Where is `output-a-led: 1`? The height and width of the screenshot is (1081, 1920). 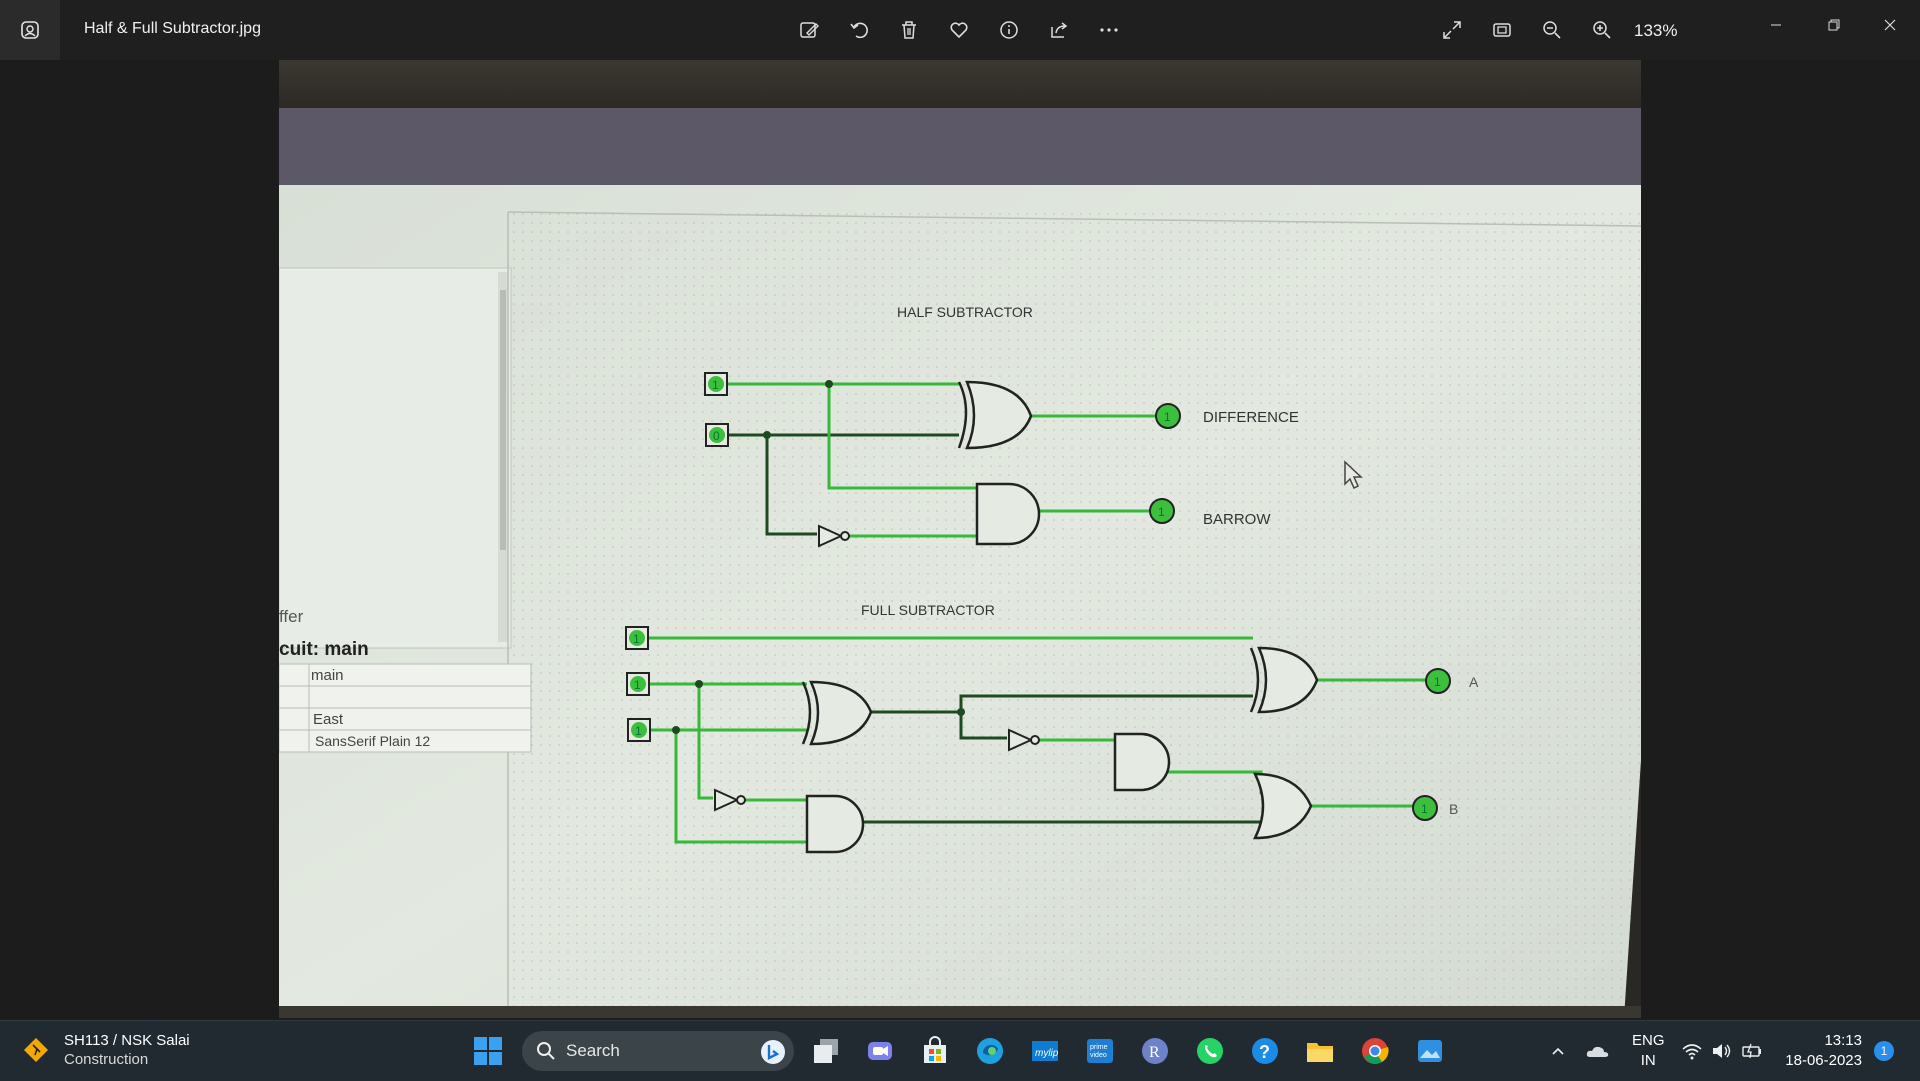 output-a-led: 1 is located at coordinates (1438, 681).